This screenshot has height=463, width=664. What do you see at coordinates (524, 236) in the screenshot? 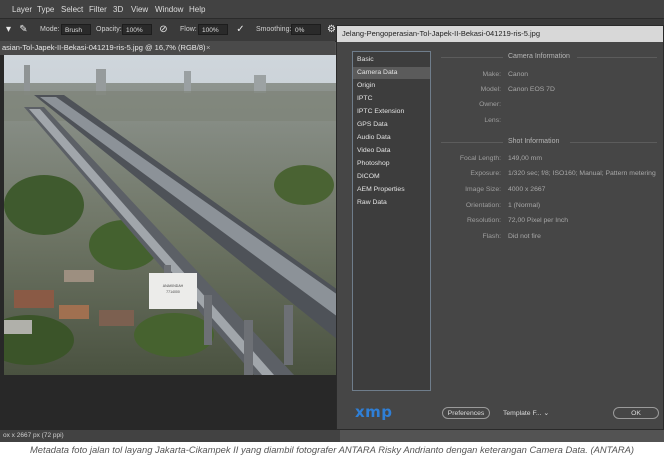
I see `flash-value: Did not fire` at bounding box center [524, 236].